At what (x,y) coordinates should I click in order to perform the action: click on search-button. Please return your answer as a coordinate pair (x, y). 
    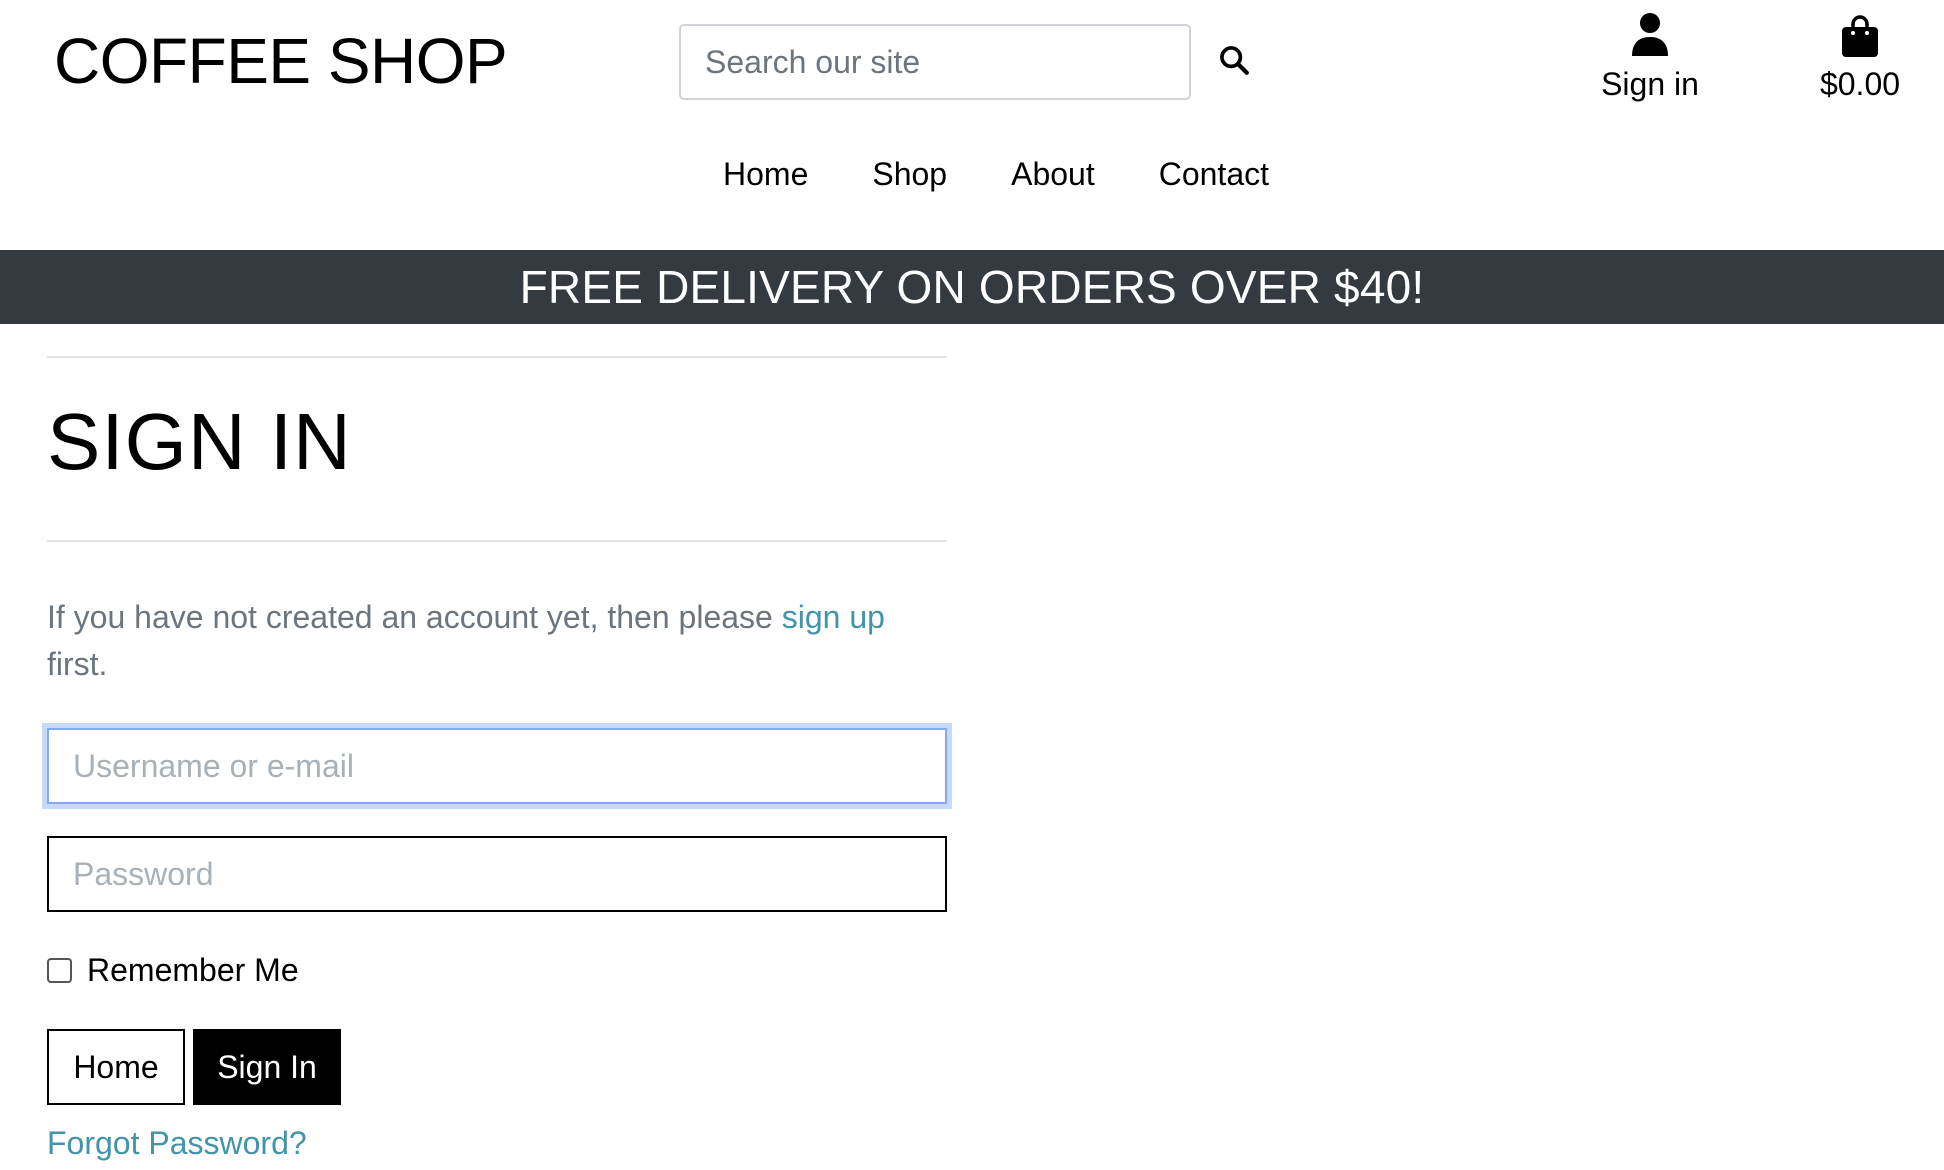
    Looking at the image, I should click on (1234, 60).